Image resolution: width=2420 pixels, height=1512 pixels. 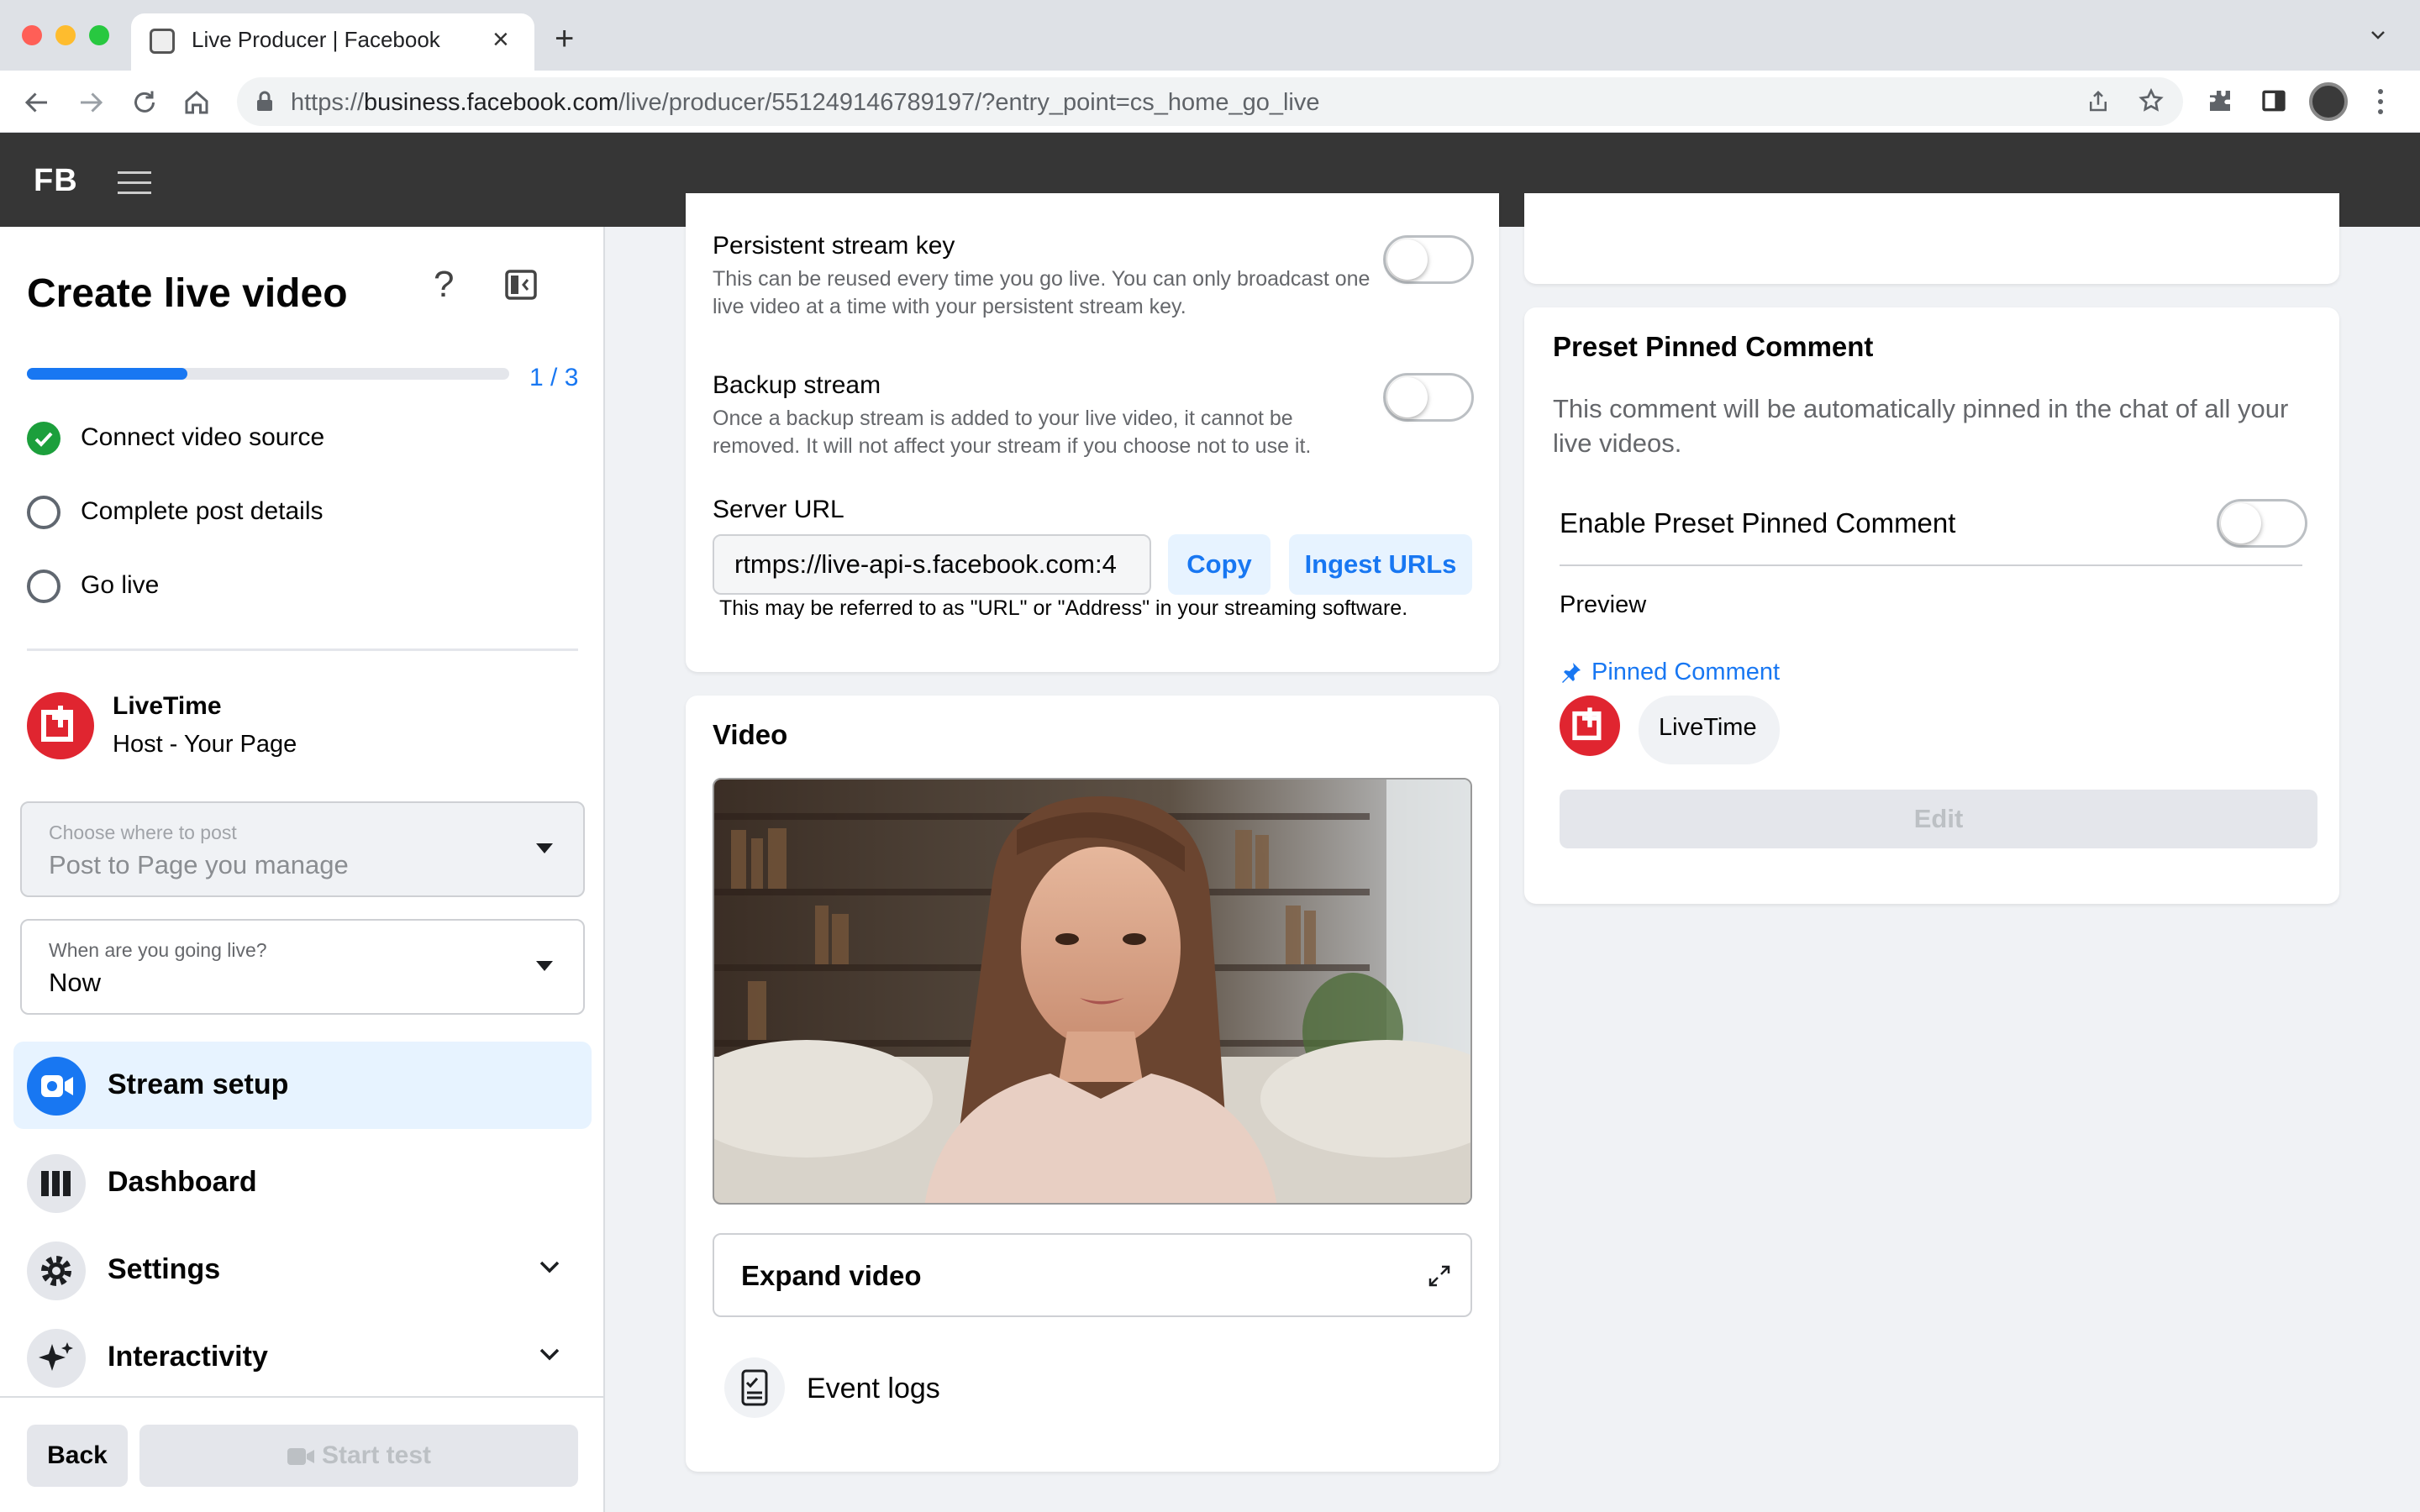 What do you see at coordinates (1219, 564) in the screenshot?
I see `copy-button: Copy` at bounding box center [1219, 564].